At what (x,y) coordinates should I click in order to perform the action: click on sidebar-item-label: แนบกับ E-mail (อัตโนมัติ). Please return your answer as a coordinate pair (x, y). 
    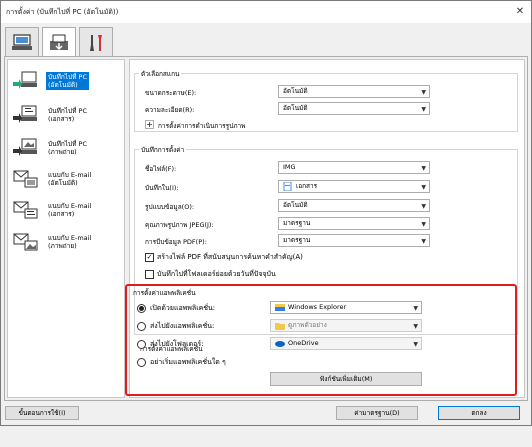
    Looking at the image, I should click on (70, 178).